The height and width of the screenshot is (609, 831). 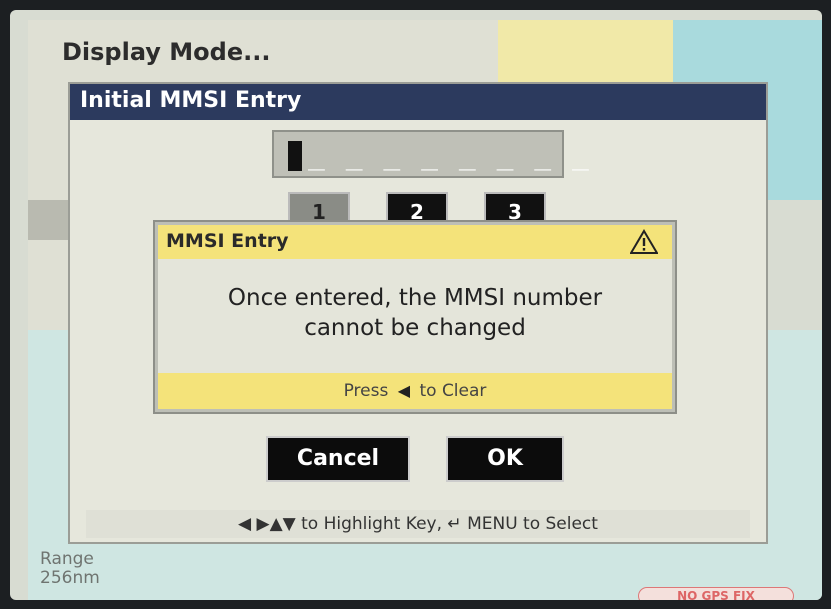 I want to click on help-bar: ◀ ▶▲▼ to Highlight Key, ↵ MENU to Select, so click(x=418, y=524).